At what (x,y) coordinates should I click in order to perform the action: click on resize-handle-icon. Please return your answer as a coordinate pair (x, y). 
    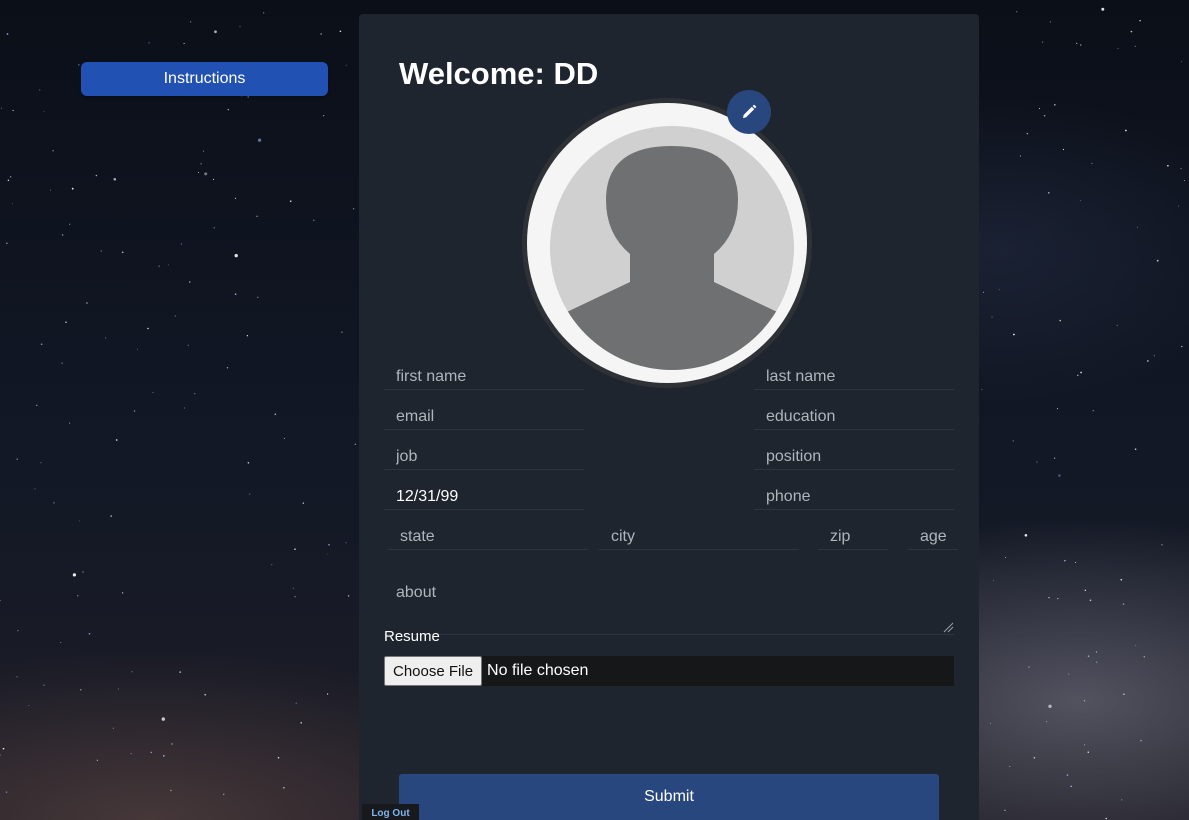
    Looking at the image, I should click on (948, 627).